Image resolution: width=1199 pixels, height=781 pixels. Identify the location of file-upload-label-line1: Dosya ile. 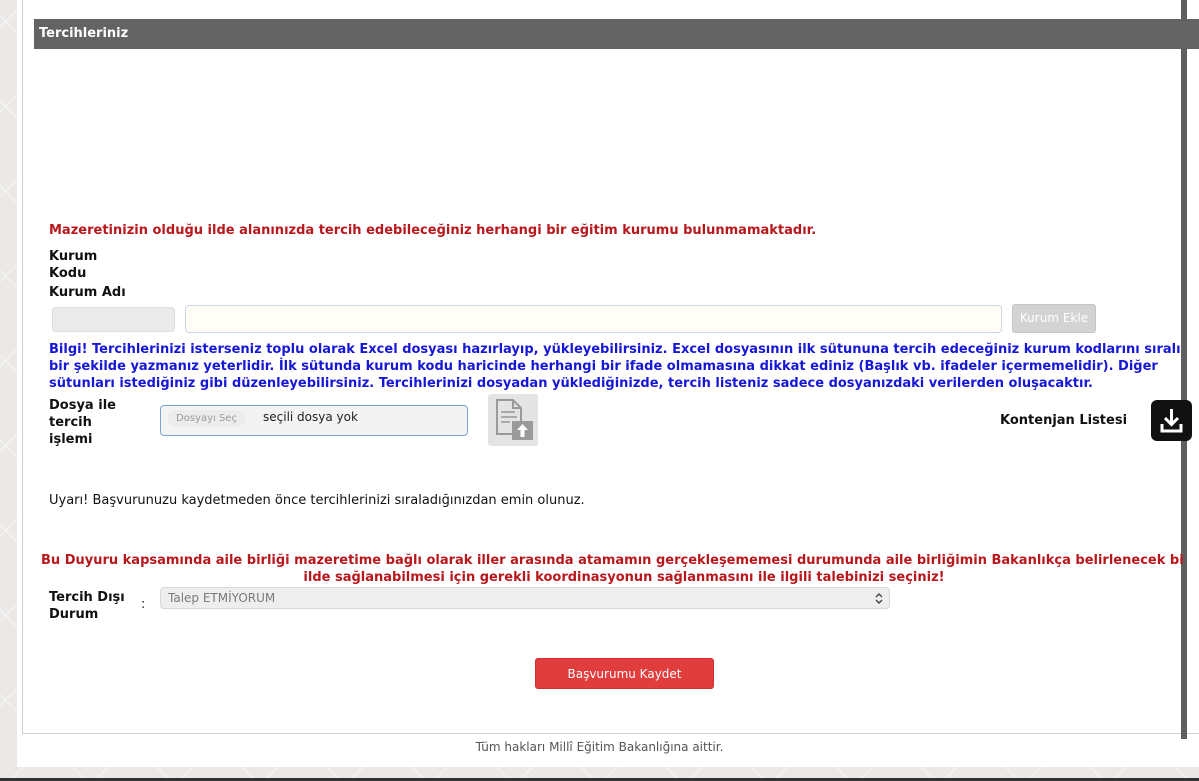
(82, 405).